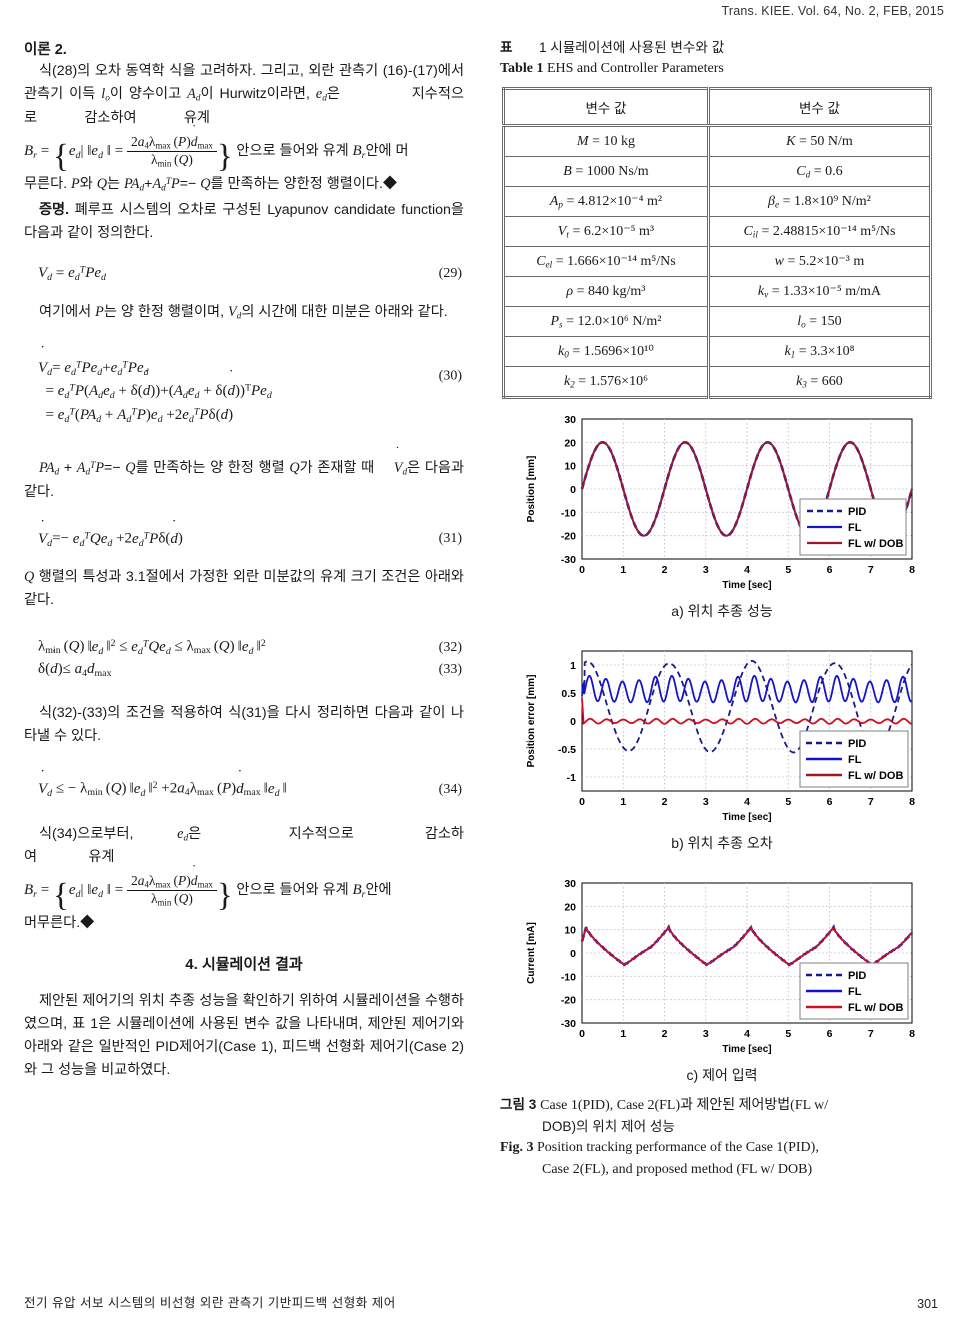 This screenshot has width=960, height=1325. What do you see at coordinates (717, 292) in the screenshot?
I see `table-row: ρ = 840 kg/m³ kv = 1.33×10⁻⁵ m/mA` at bounding box center [717, 292].